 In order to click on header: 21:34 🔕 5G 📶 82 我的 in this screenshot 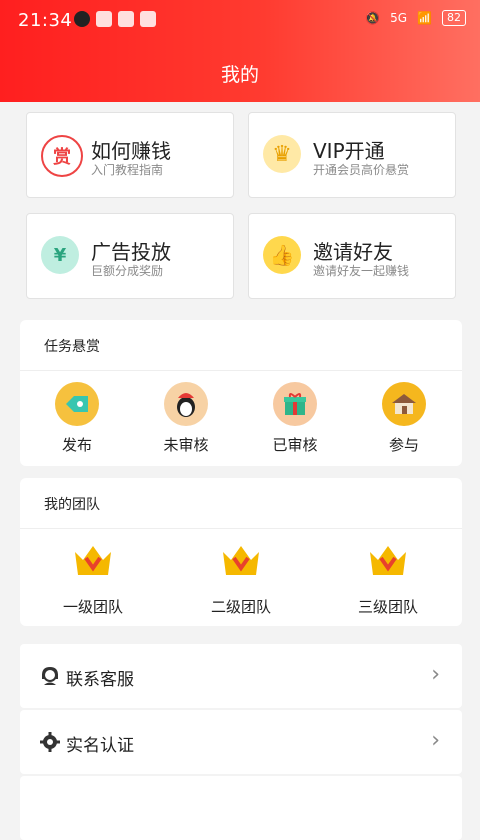, I will do `click(240, 51)`.